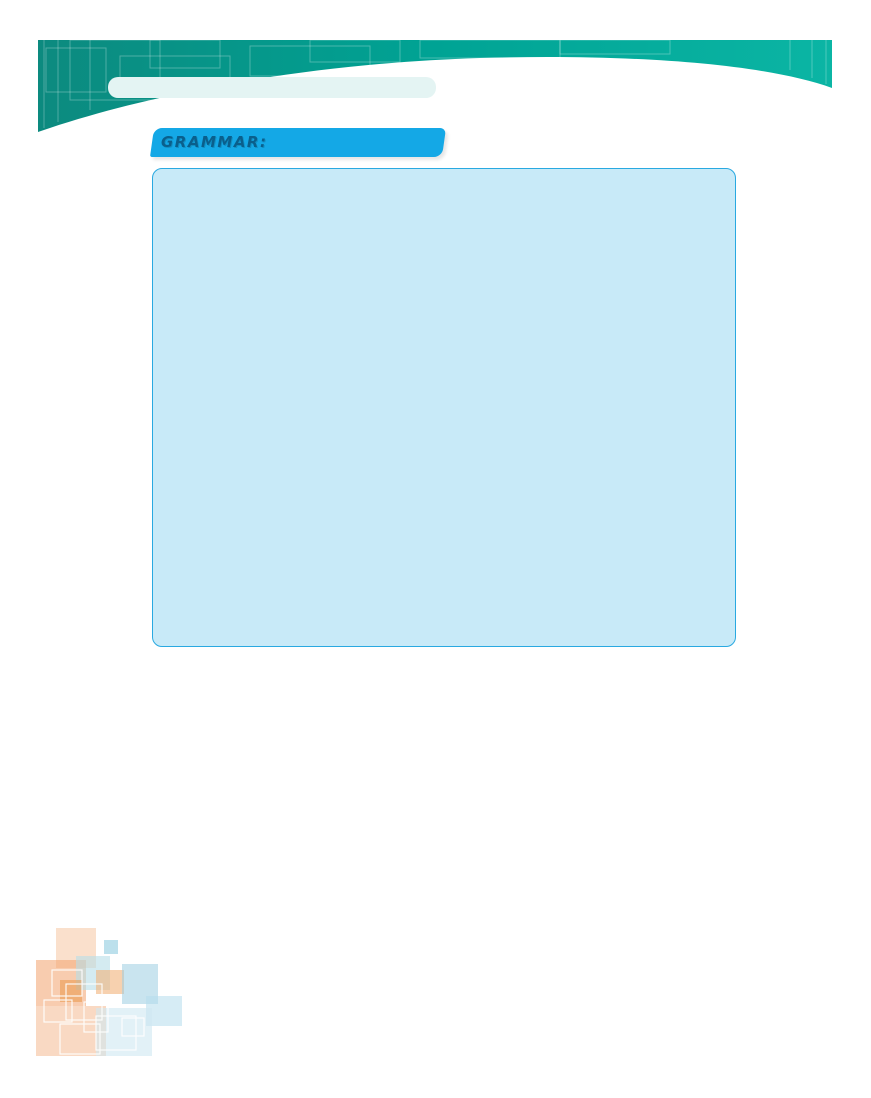  I want to click on section-heading: GRAMMAR:, so click(214, 142).